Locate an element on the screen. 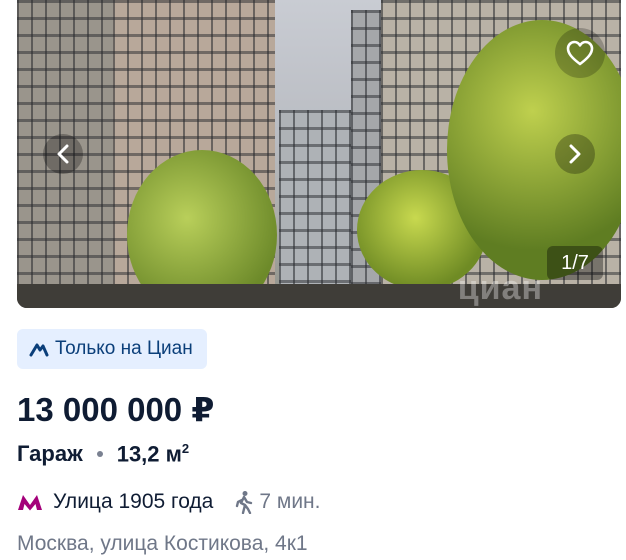  listing-area: 13,2 м2 is located at coordinates (153, 454).